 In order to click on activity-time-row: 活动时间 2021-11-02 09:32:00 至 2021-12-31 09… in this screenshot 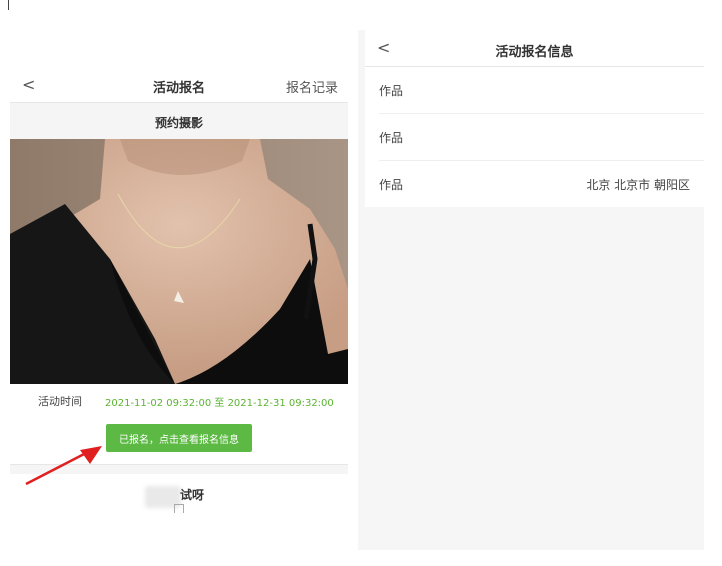, I will do `click(179, 400)`.